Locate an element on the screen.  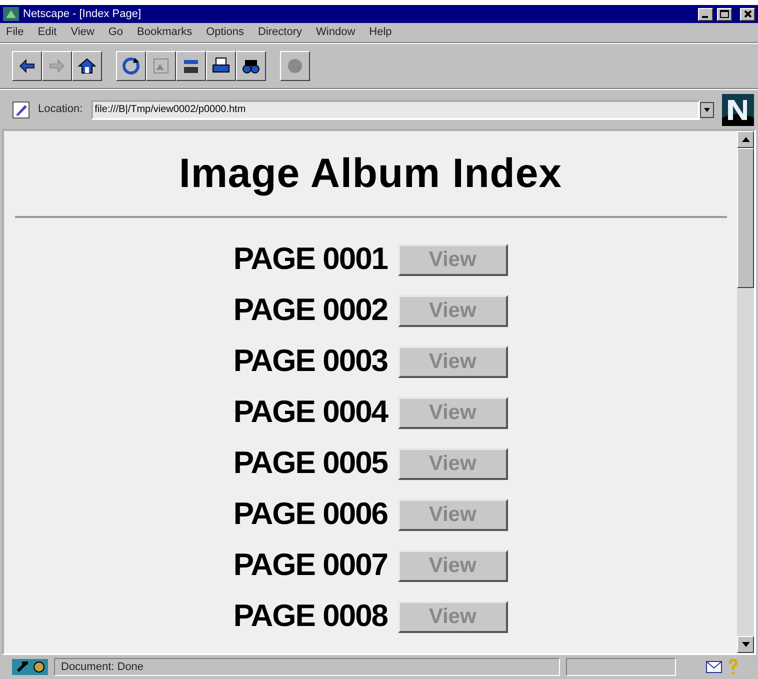
reload-button is located at coordinates (131, 66).